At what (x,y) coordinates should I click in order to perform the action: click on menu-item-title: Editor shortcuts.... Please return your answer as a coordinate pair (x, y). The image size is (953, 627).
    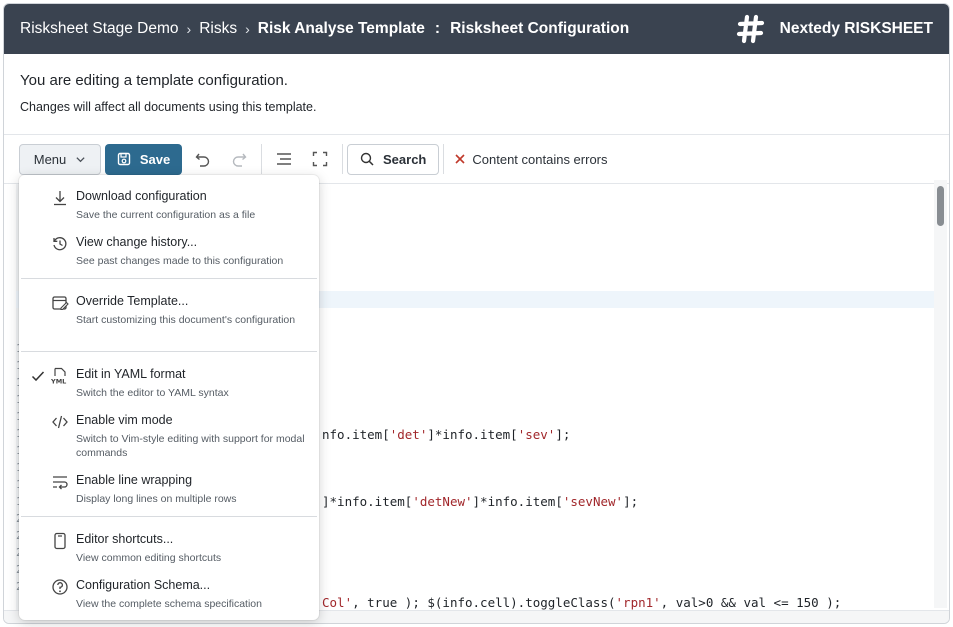
    Looking at the image, I should click on (125, 539).